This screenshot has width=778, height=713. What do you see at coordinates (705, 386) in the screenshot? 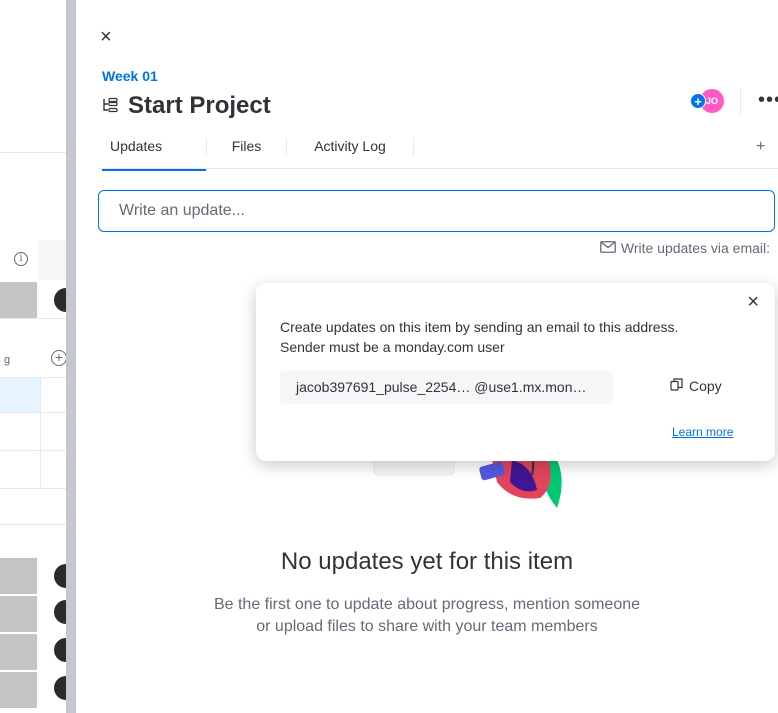
I see `copy-label: Copy` at bounding box center [705, 386].